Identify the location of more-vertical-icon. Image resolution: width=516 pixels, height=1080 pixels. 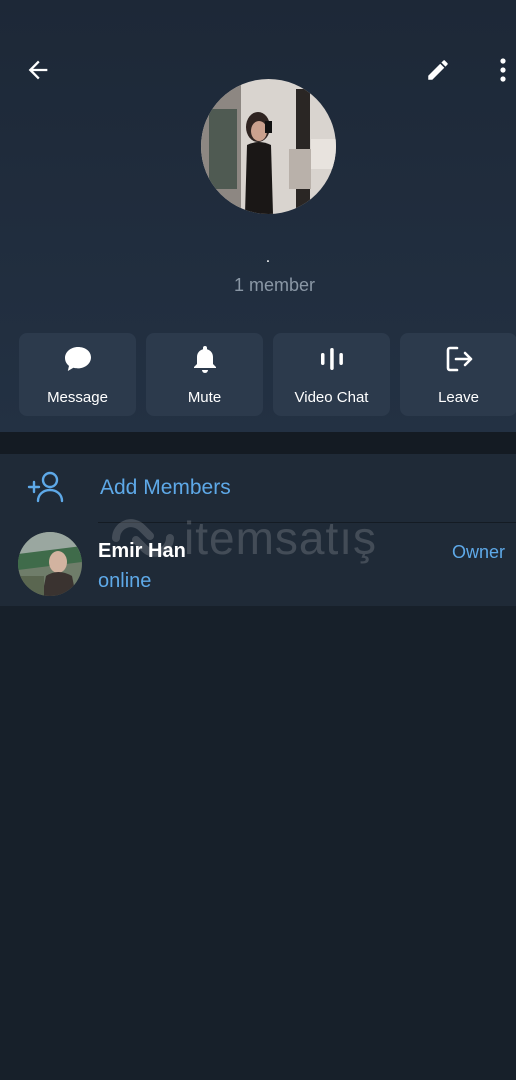
(503, 70).